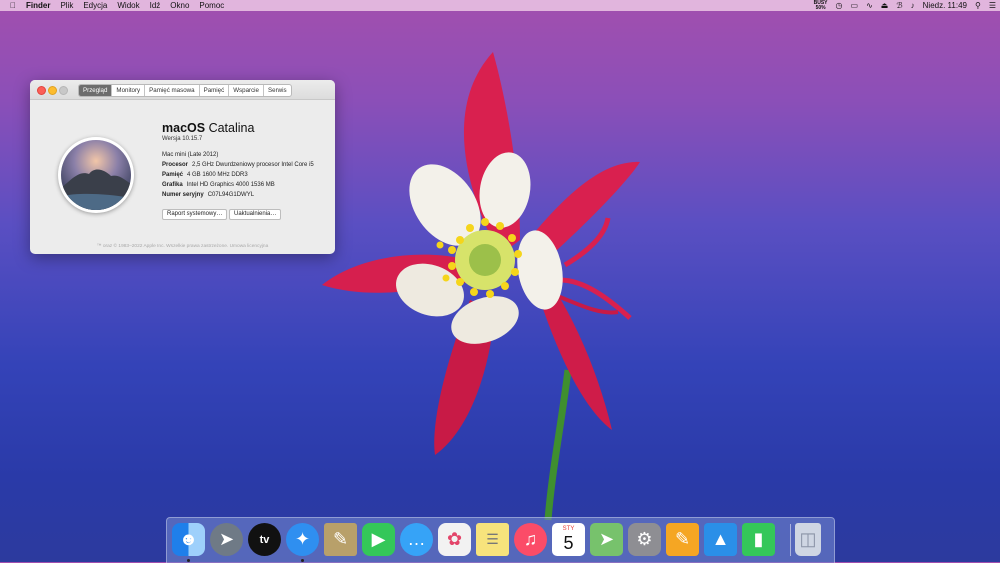 The height and width of the screenshot is (563, 1000). Describe the element at coordinates (96, 175) in the screenshot. I see `macos-catalina-logo` at that location.